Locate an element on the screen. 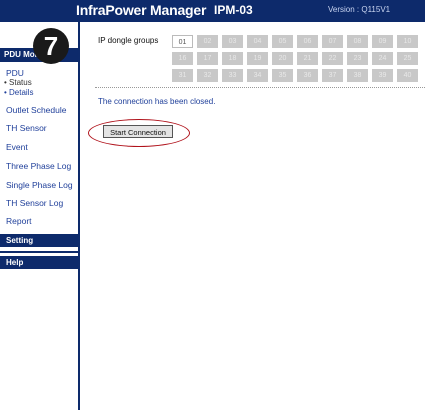  sidebar-item-three-phase-log: Three Phase Log is located at coordinates (38, 166).